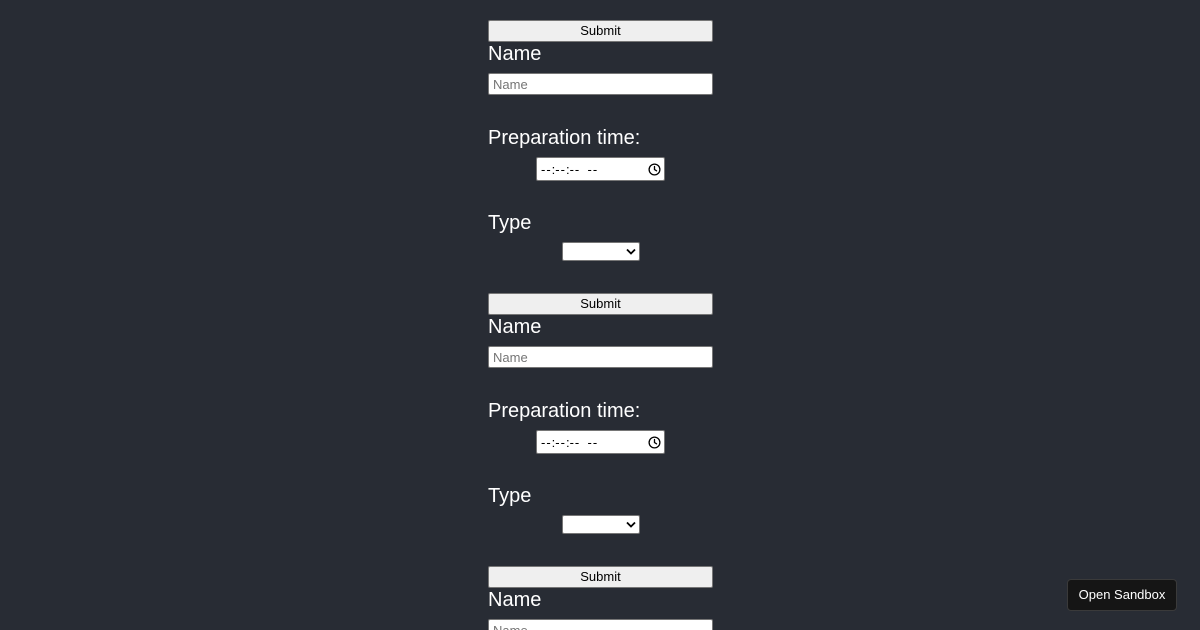 This screenshot has height=630, width=1200. What do you see at coordinates (1122, 595) in the screenshot?
I see `open-sandbox-button: Open Sandbox` at bounding box center [1122, 595].